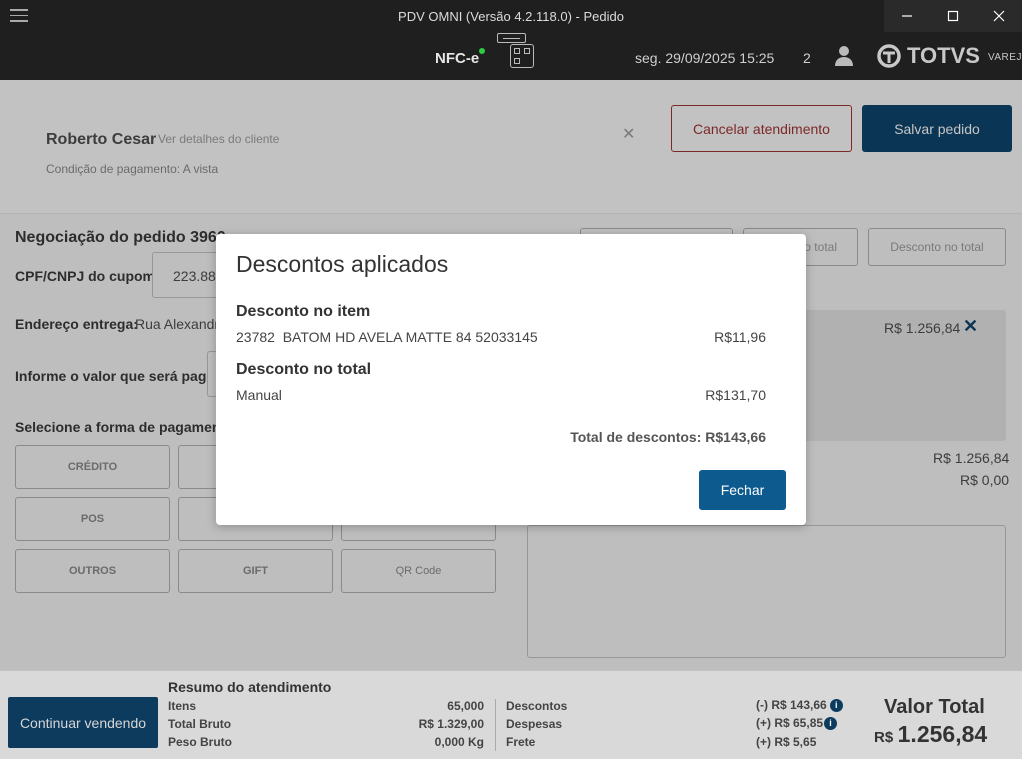 The image size is (1022, 759). What do you see at coordinates (259, 395) in the screenshot?
I see `total-discount-label: Manual` at bounding box center [259, 395].